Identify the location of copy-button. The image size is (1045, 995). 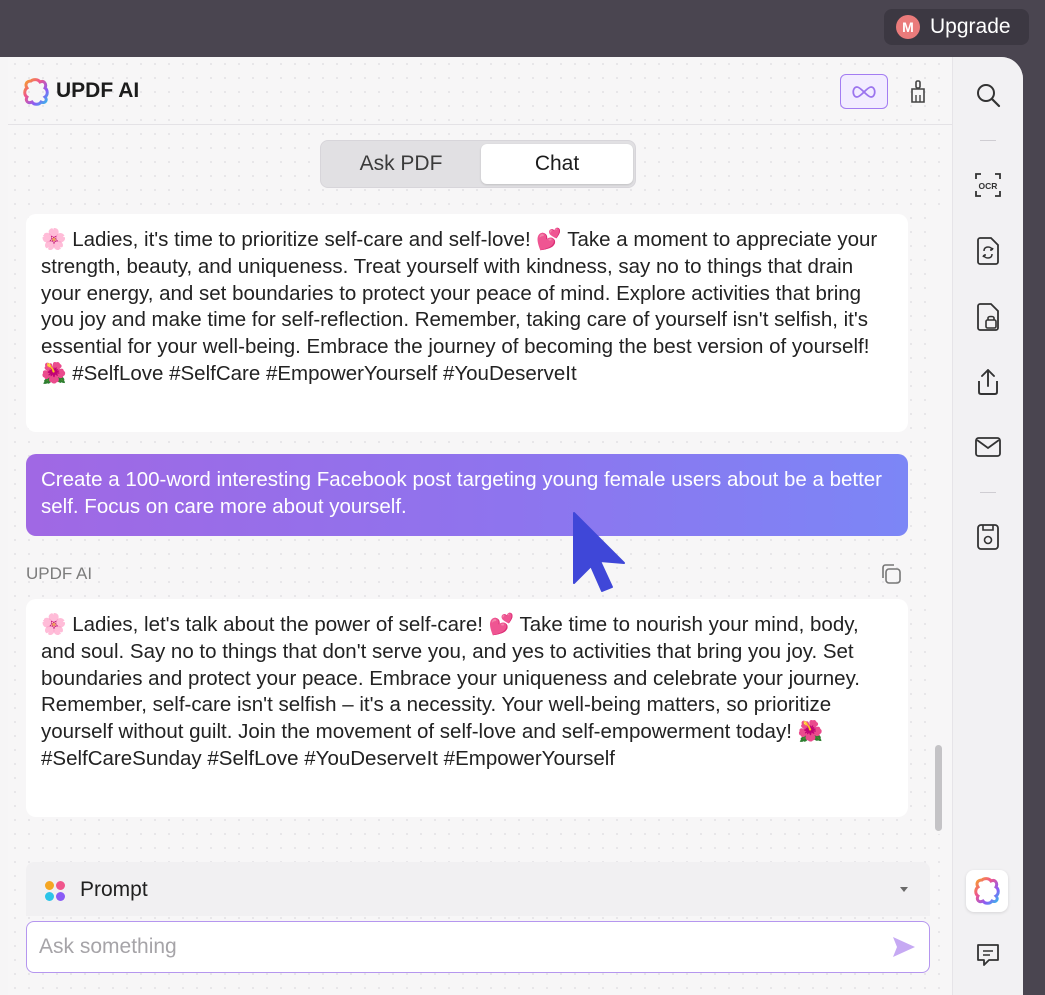
(891, 574).